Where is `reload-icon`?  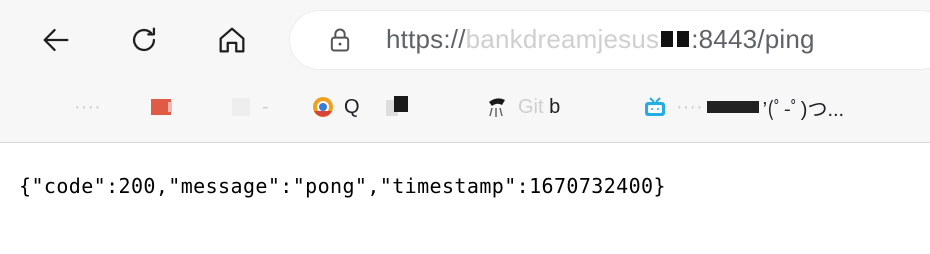 reload-icon is located at coordinates (144, 39).